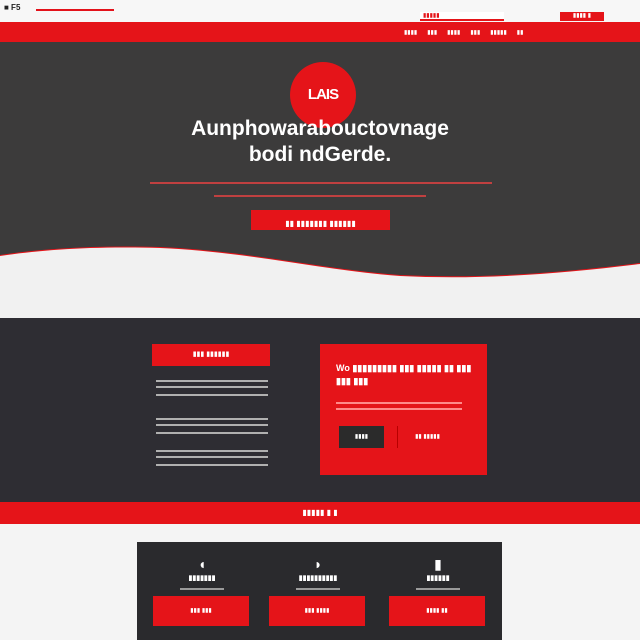 Image resolution: width=640 pixels, height=640 pixels. Describe the element at coordinates (520, 32) in the screenshot. I see `nav-item-6: ▮▮` at that location.